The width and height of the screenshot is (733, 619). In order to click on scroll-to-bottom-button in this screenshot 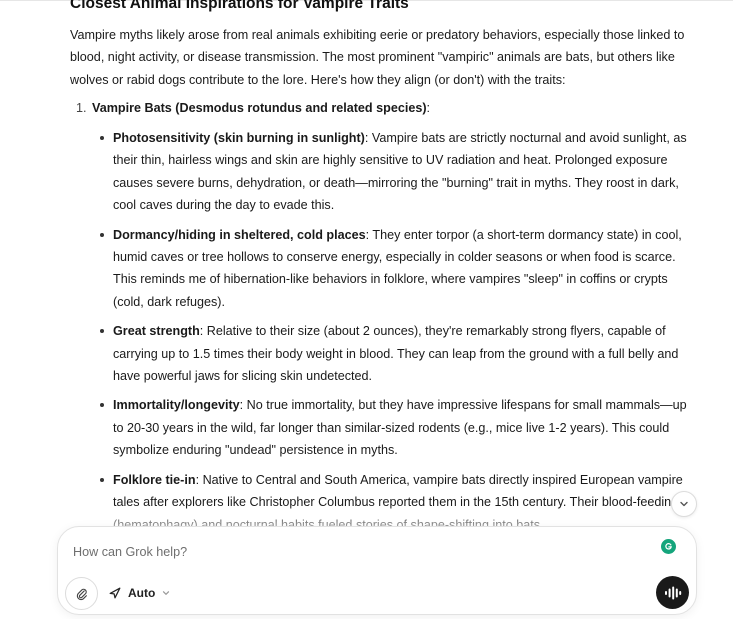, I will do `click(684, 504)`.